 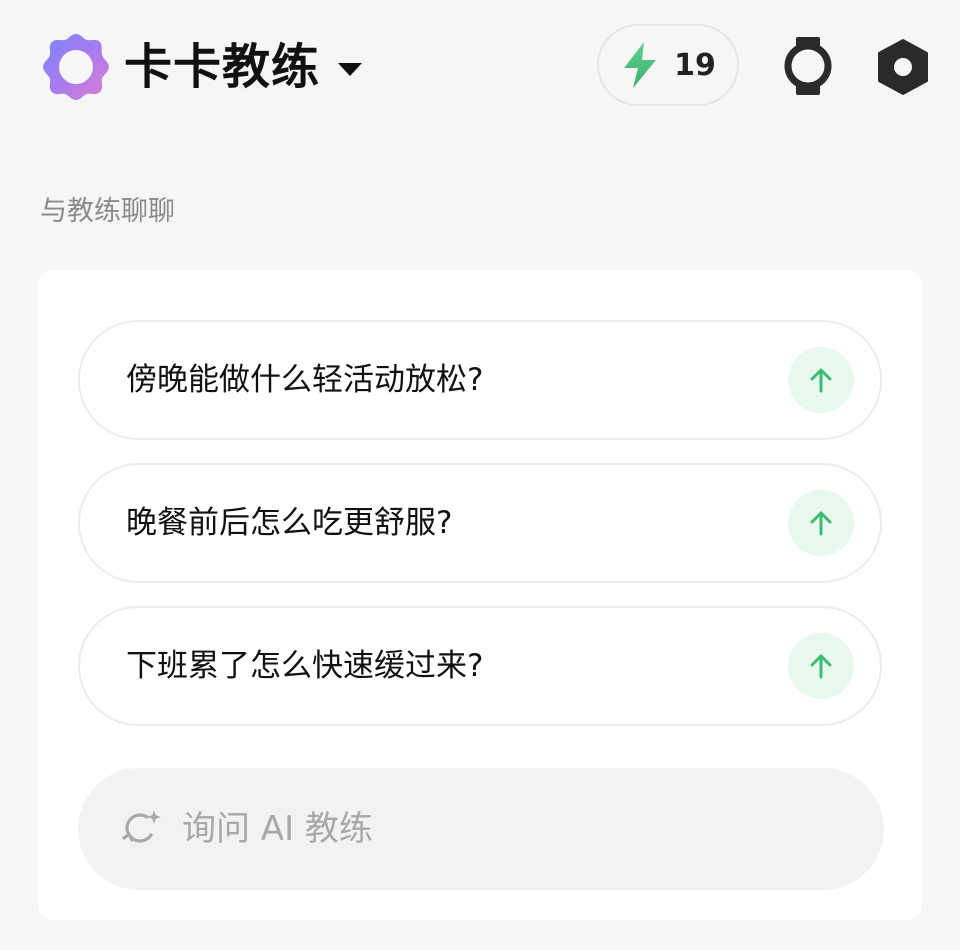 I want to click on sparkle-refresh-icon, so click(x=141, y=826).